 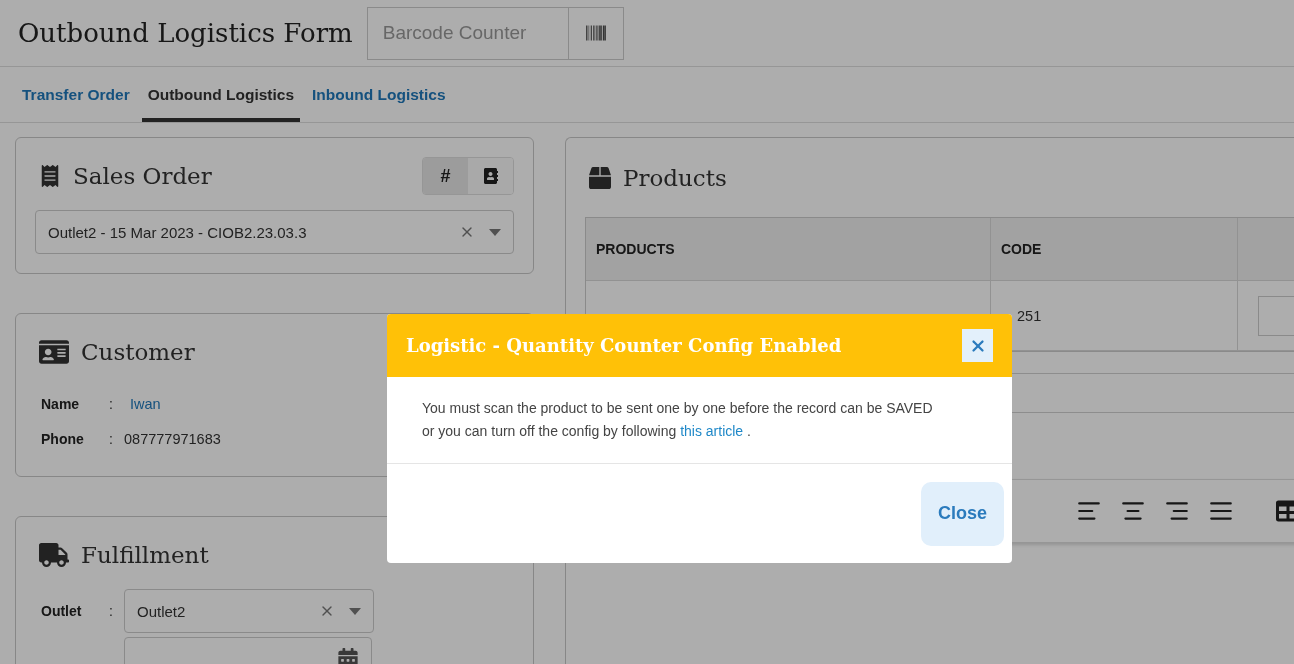 I want to click on field-value: 087777971683, so click(x=172, y=438).